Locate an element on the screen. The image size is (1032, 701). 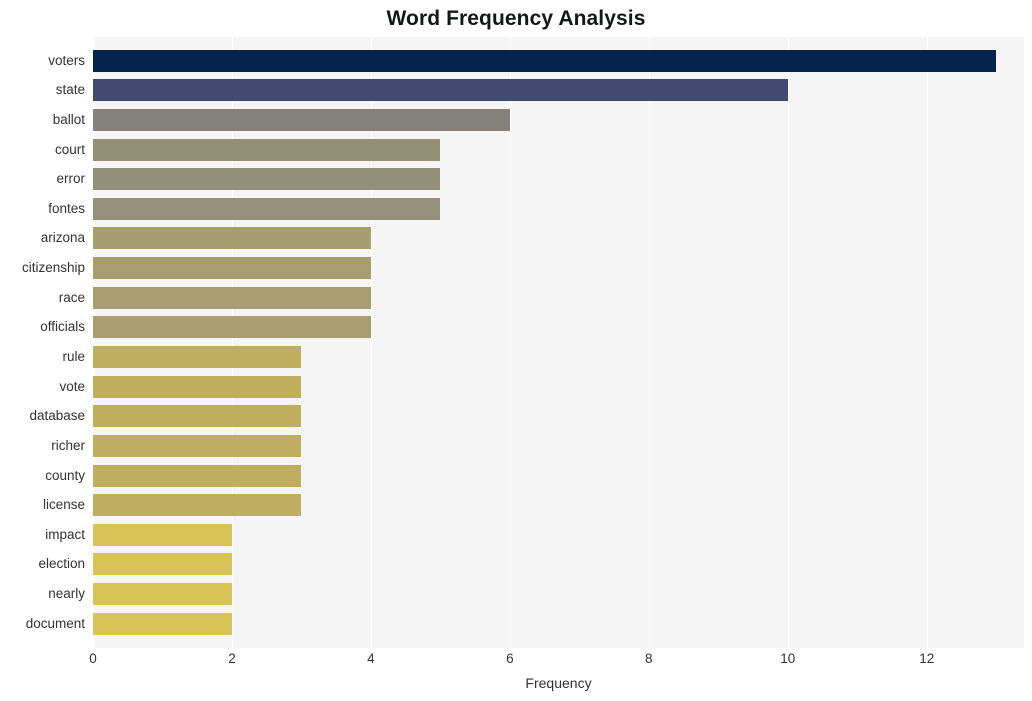
y-tick-label-citizenship: citizenship is located at coordinates (53, 268).